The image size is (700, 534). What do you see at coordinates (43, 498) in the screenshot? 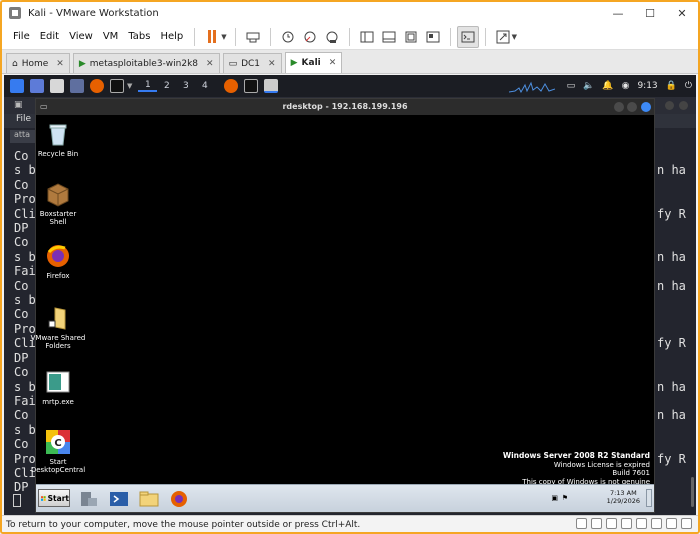
I see `windows-logo-icon` at bounding box center [43, 498].